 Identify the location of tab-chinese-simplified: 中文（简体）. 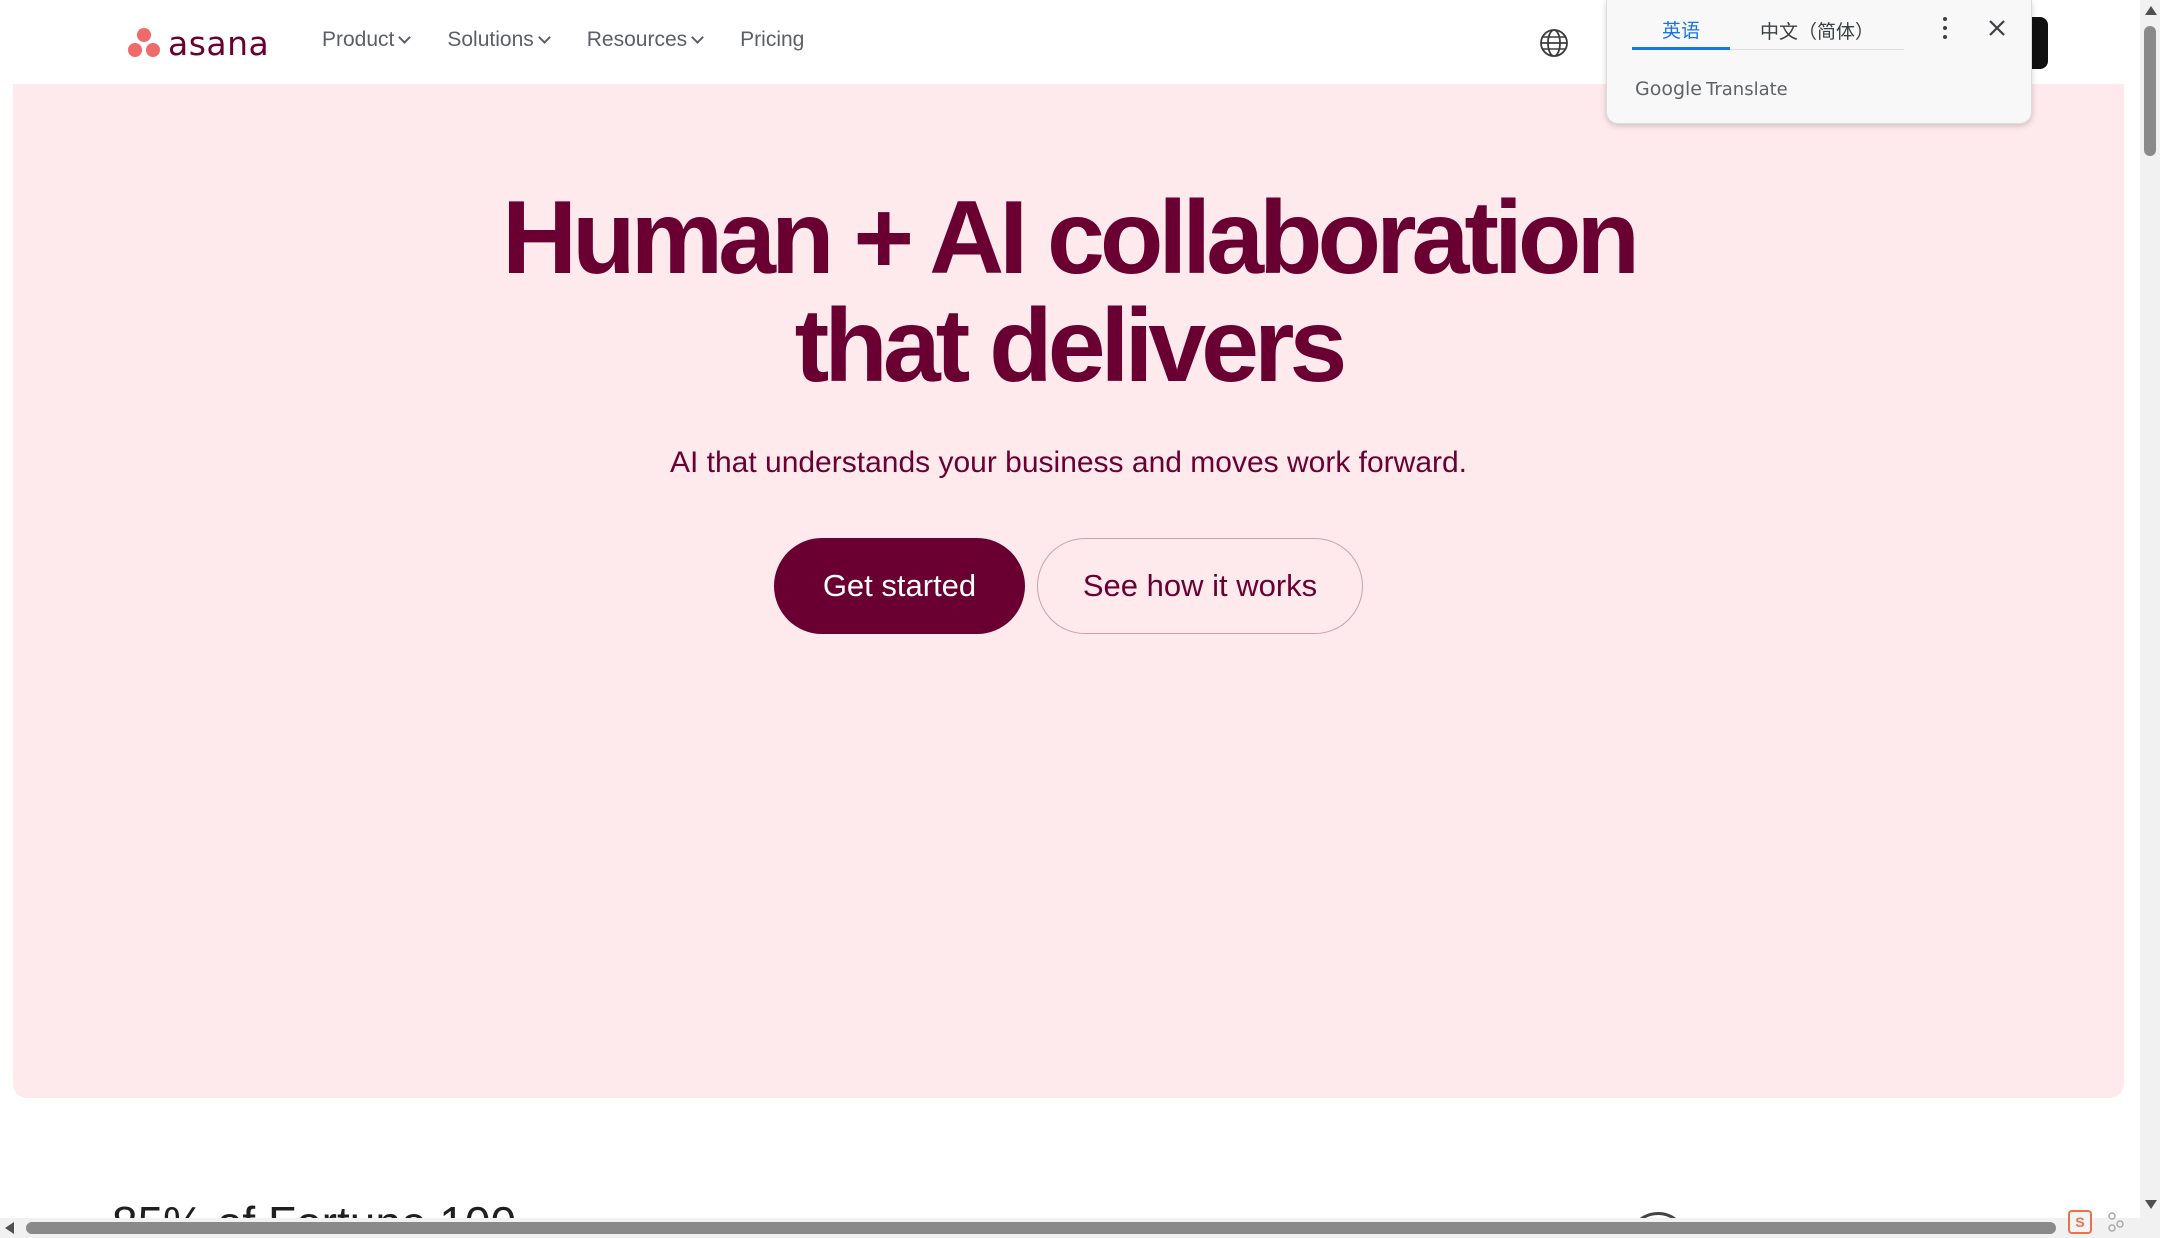
(1817, 31).